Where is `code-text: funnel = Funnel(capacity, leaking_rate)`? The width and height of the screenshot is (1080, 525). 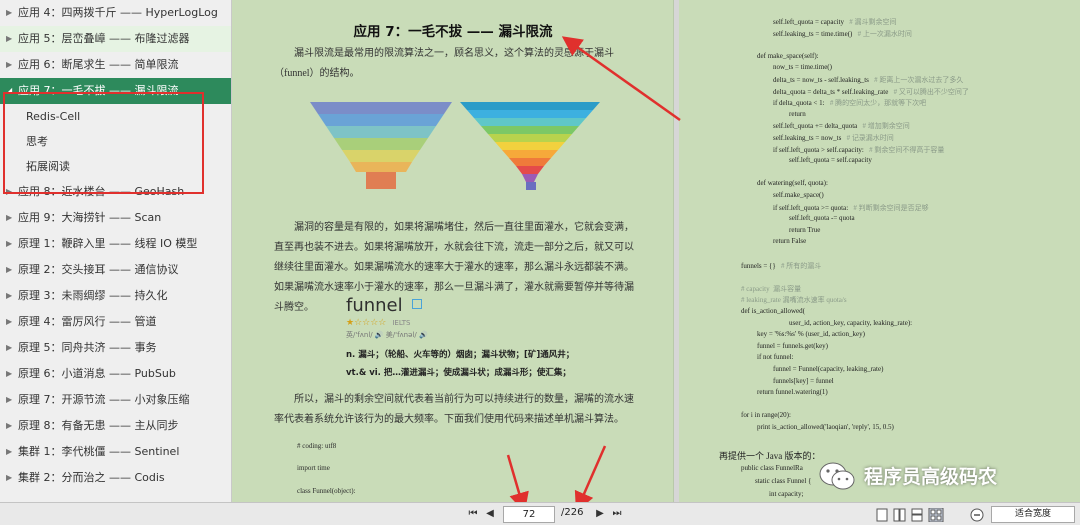
code-text: funnel = Funnel(capacity, leaking_rate) is located at coordinates (828, 369).